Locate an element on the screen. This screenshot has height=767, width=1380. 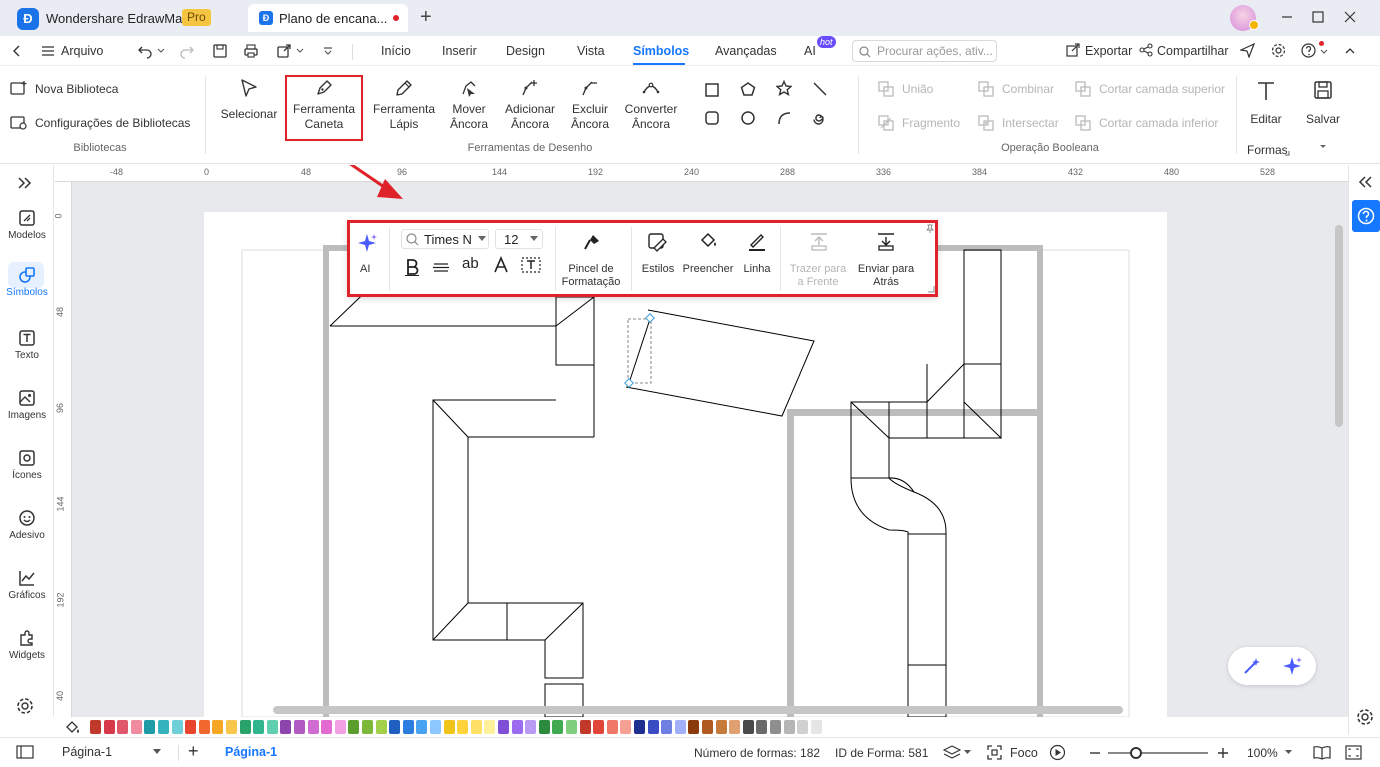
focus-icon is located at coordinates (994, 752).